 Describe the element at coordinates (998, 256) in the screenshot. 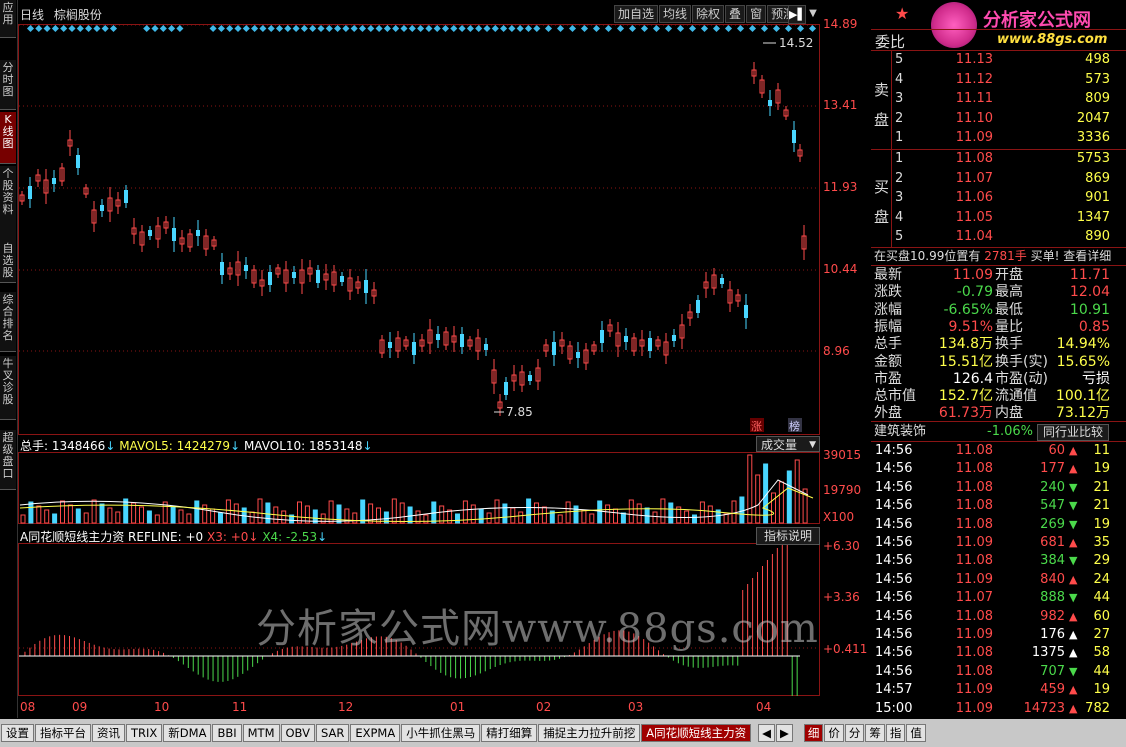

I see `big-order-notice: 在买盘10.99位置有 2781手 买单! 查看详细` at that location.